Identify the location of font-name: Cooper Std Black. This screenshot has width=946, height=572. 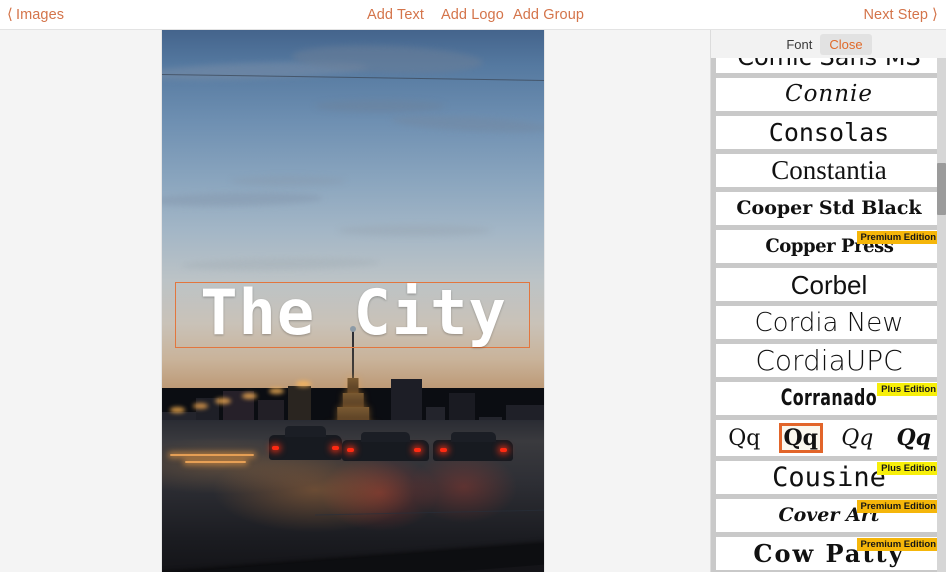
(829, 208).